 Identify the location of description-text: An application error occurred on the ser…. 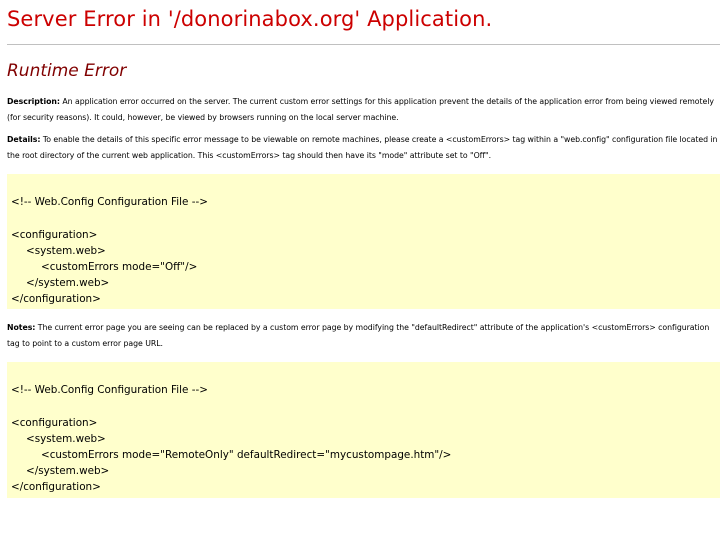
(360, 109).